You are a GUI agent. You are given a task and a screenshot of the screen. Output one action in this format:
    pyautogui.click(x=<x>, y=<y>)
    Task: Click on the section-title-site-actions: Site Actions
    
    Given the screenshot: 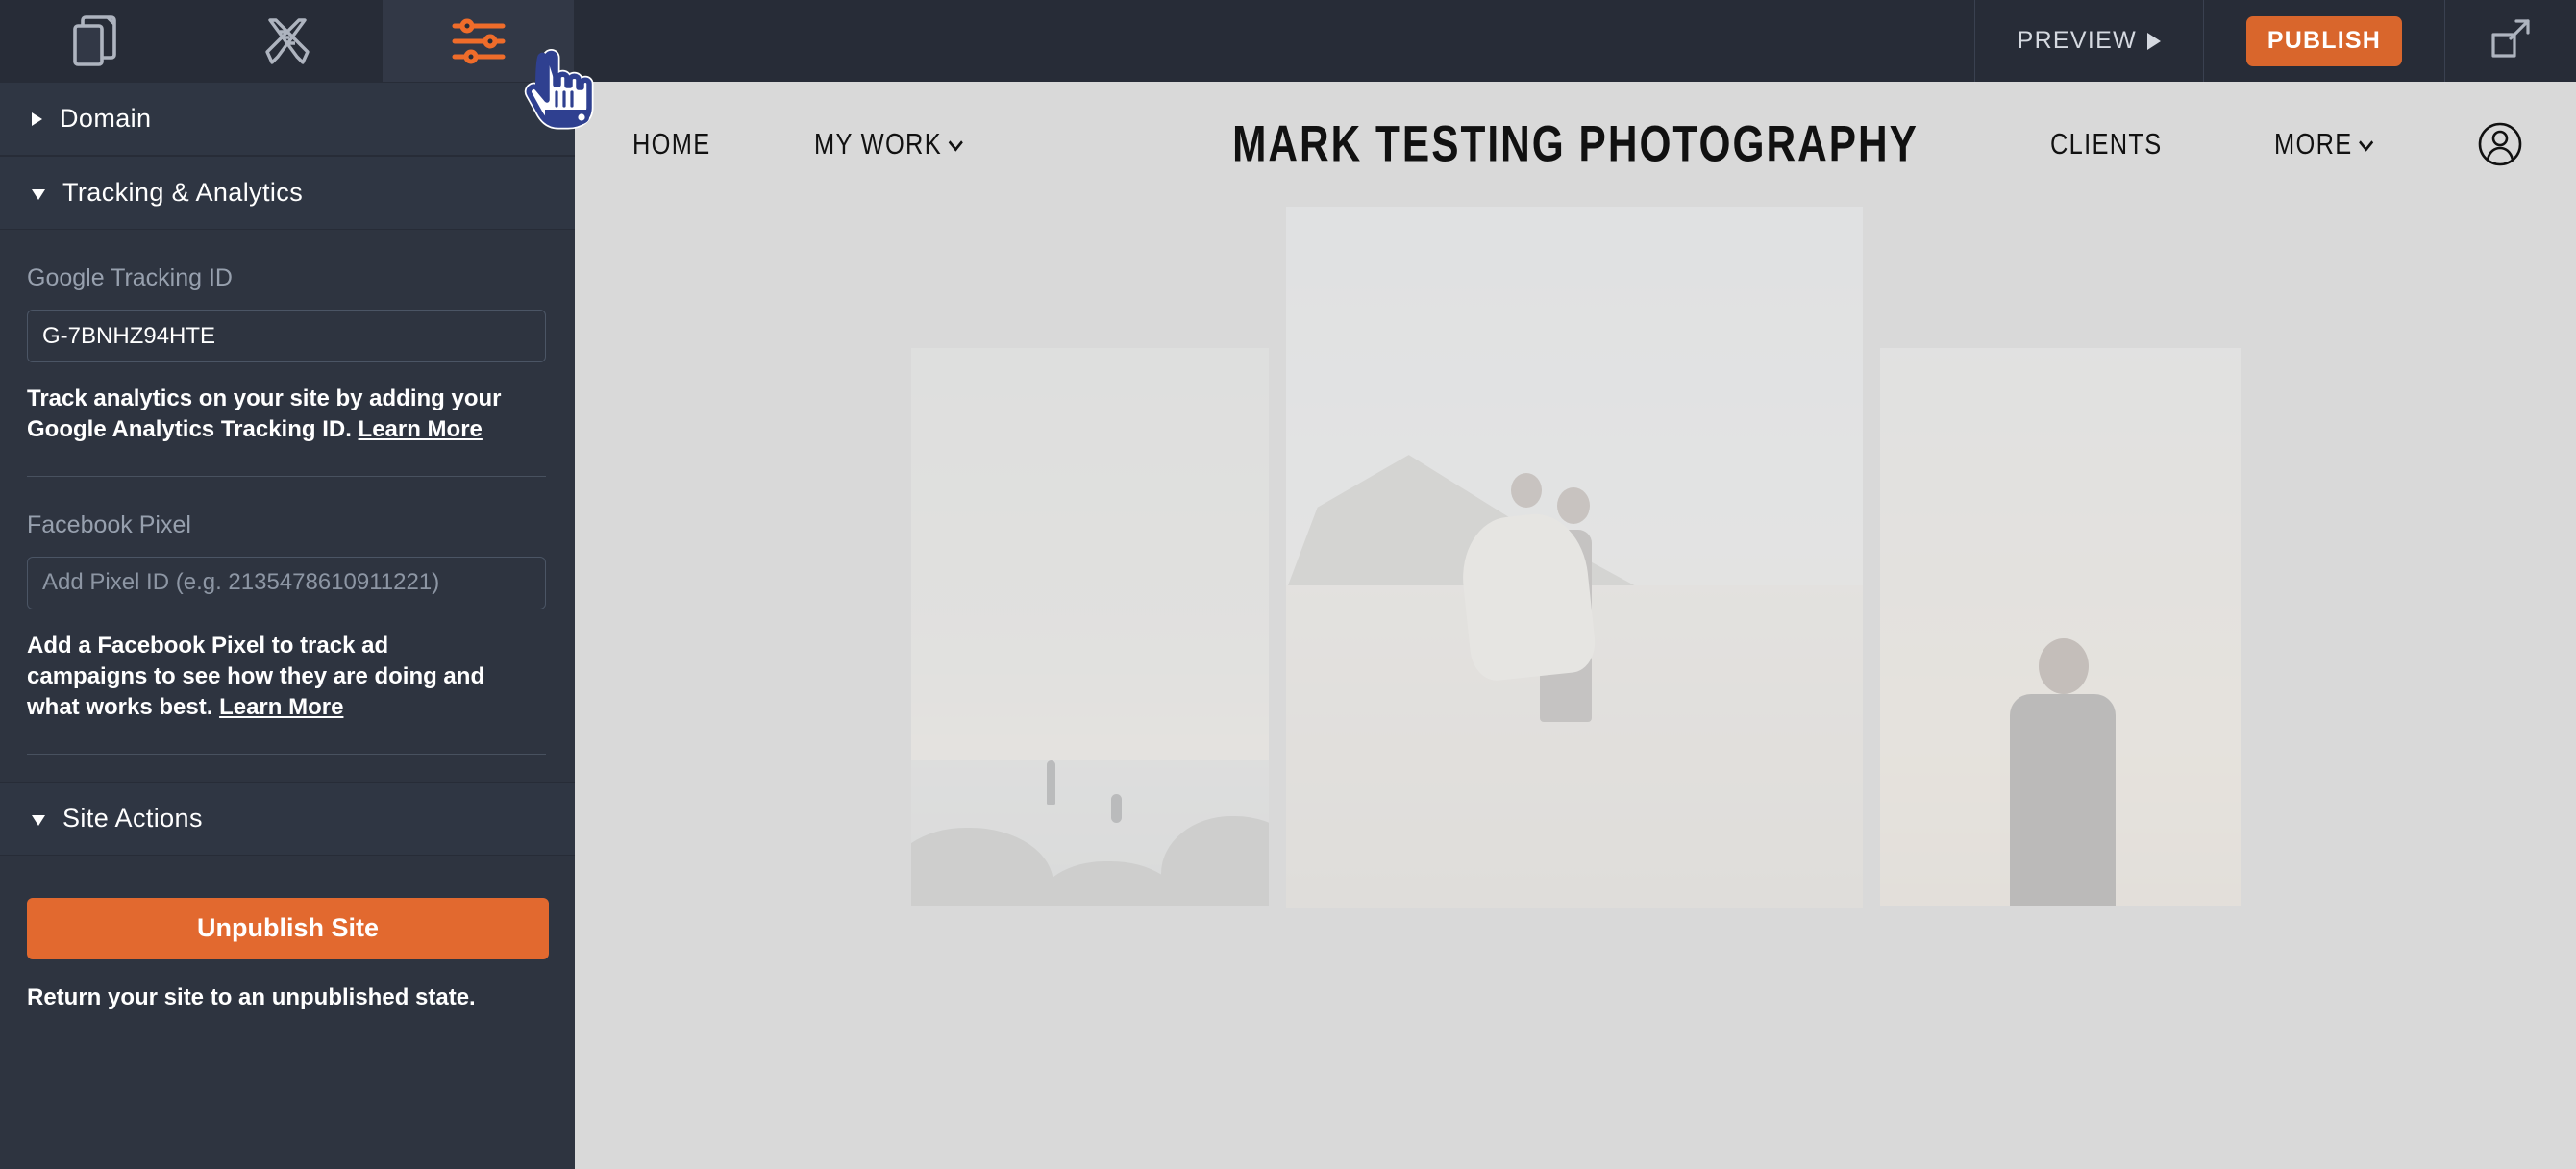 What is the action you would take?
    pyautogui.click(x=132, y=818)
    